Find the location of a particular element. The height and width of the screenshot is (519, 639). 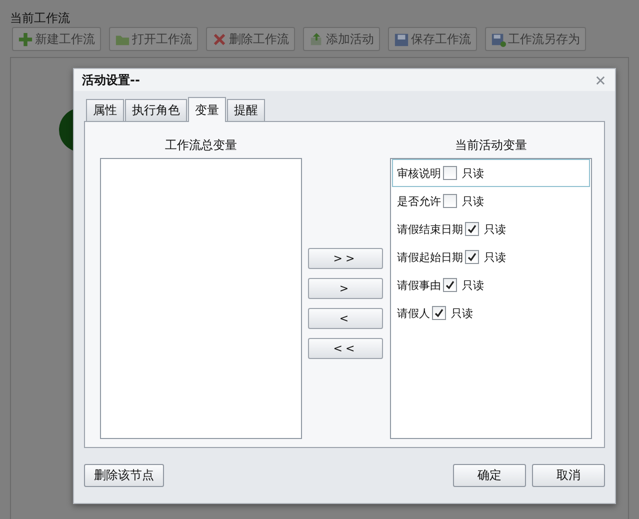

list-item: 请假起始日期 只读 is located at coordinates (491, 257).